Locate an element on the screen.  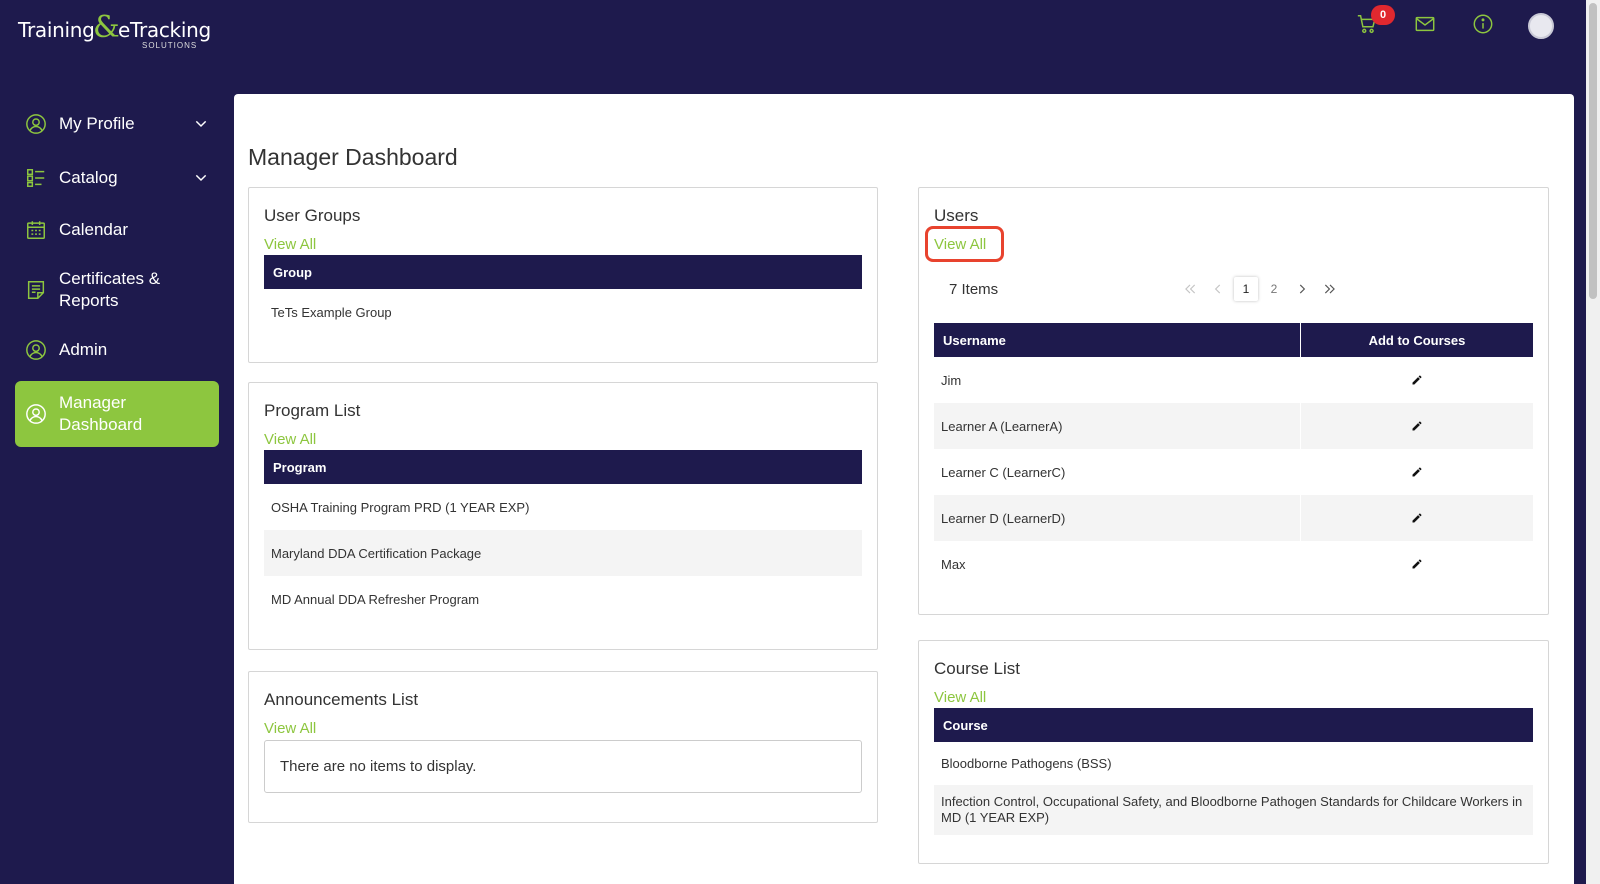
sidebar-item-catalog: Catalog is located at coordinates (117, 178).